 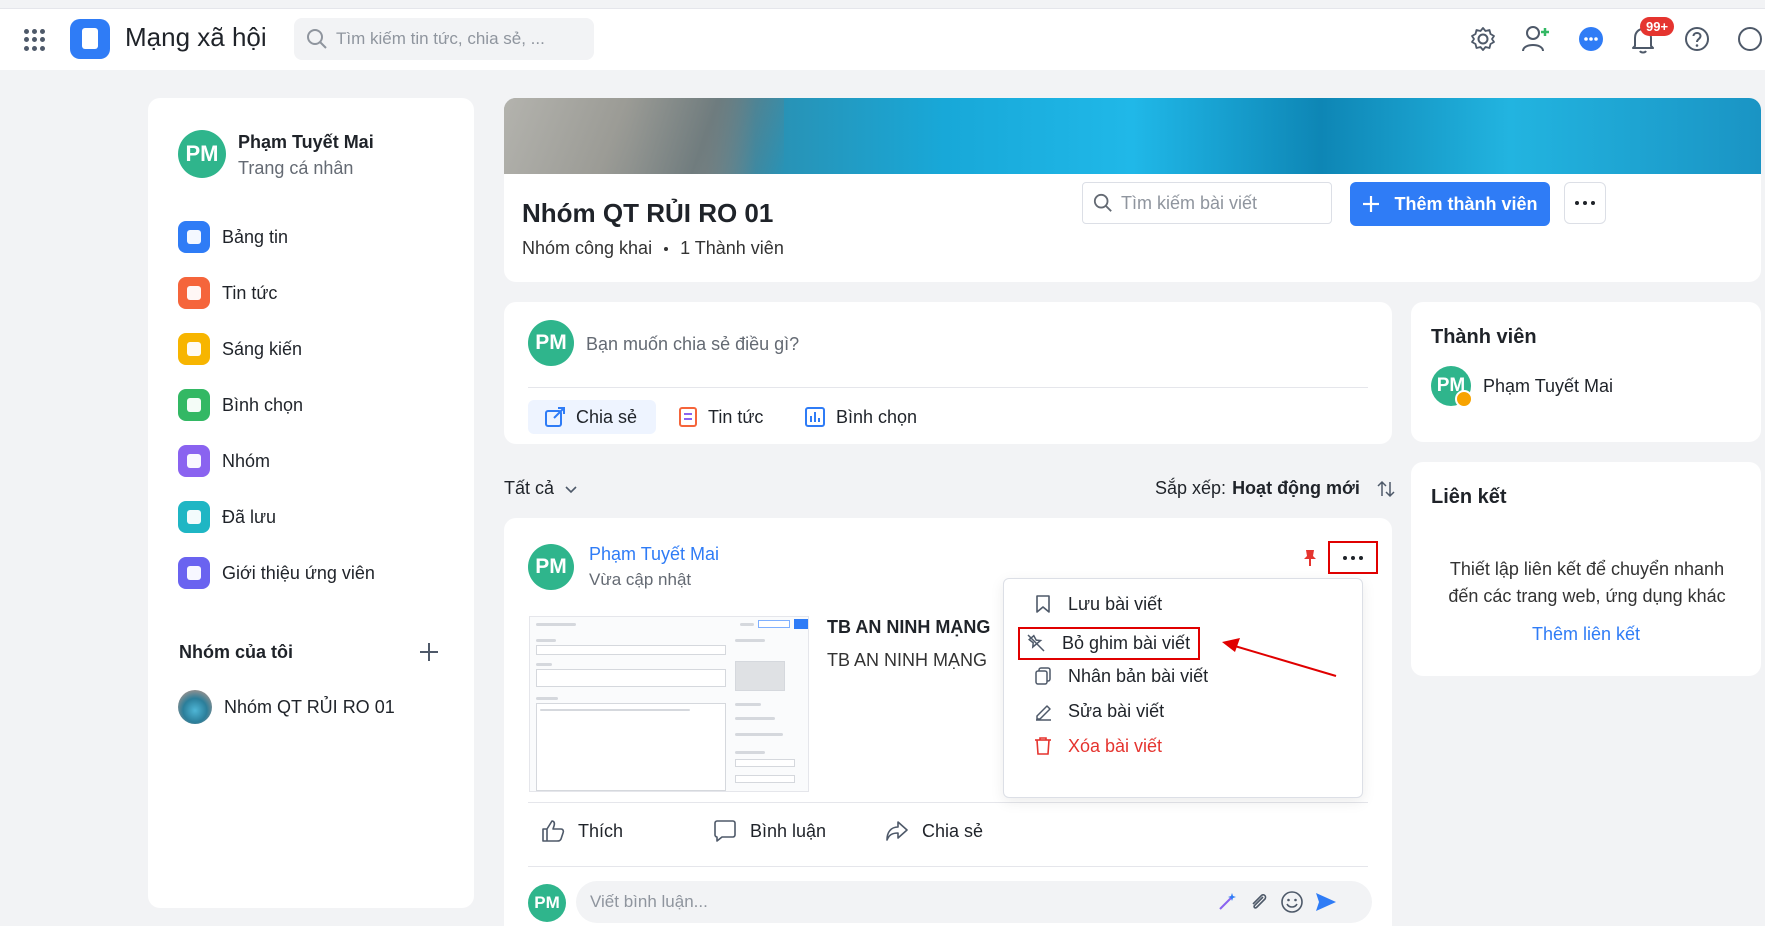 I want to click on menu-item-duplicate: Nhân bản bài viết, so click(x=1121, y=676).